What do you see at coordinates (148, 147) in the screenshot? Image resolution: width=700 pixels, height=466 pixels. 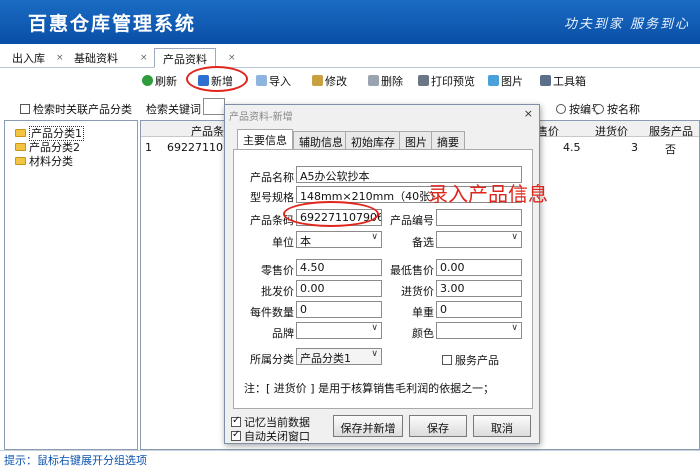 I see `row-number: 1` at bounding box center [148, 147].